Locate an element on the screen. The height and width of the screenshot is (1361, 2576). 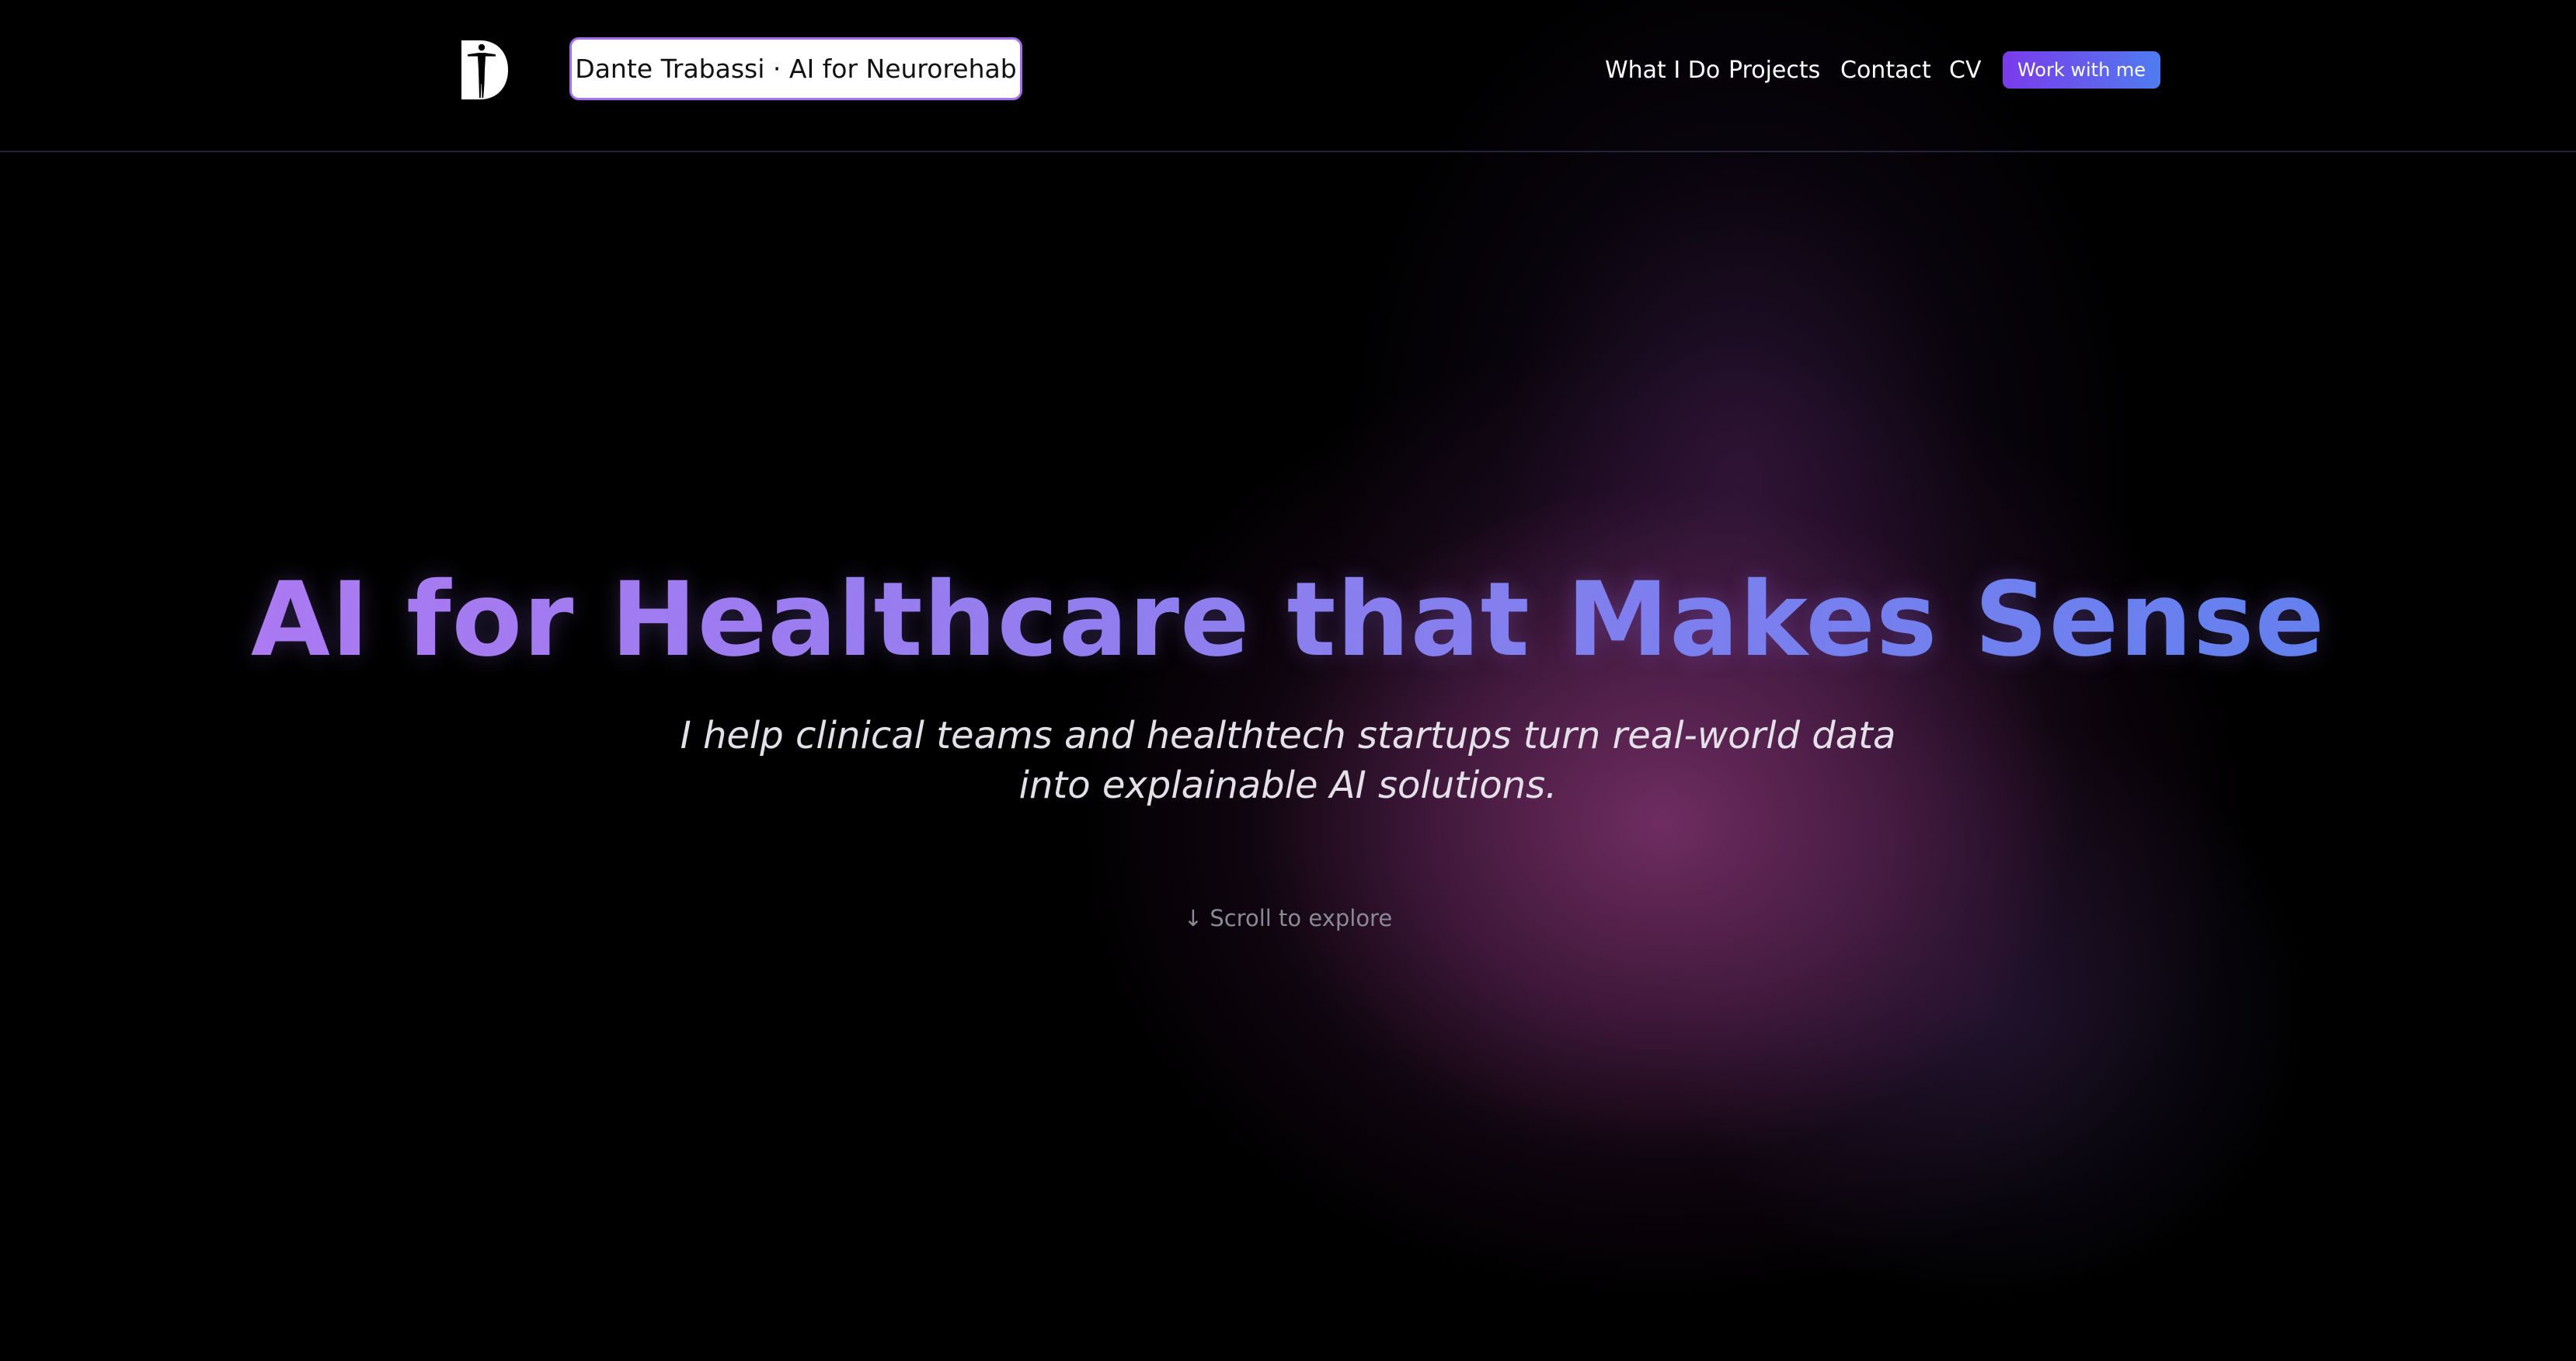
hero-title-text: AI for Healthcare that Makes Sense is located at coordinates (1288, 620).